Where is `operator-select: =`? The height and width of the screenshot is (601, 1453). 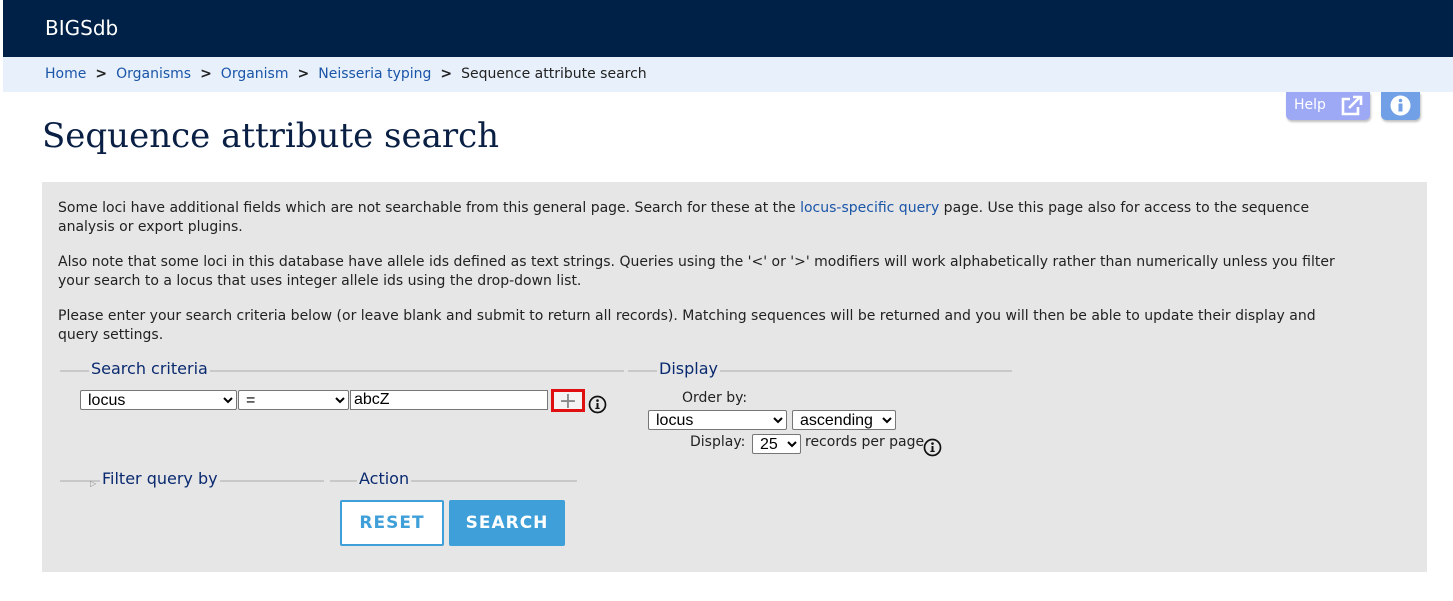 operator-select: = is located at coordinates (293, 400).